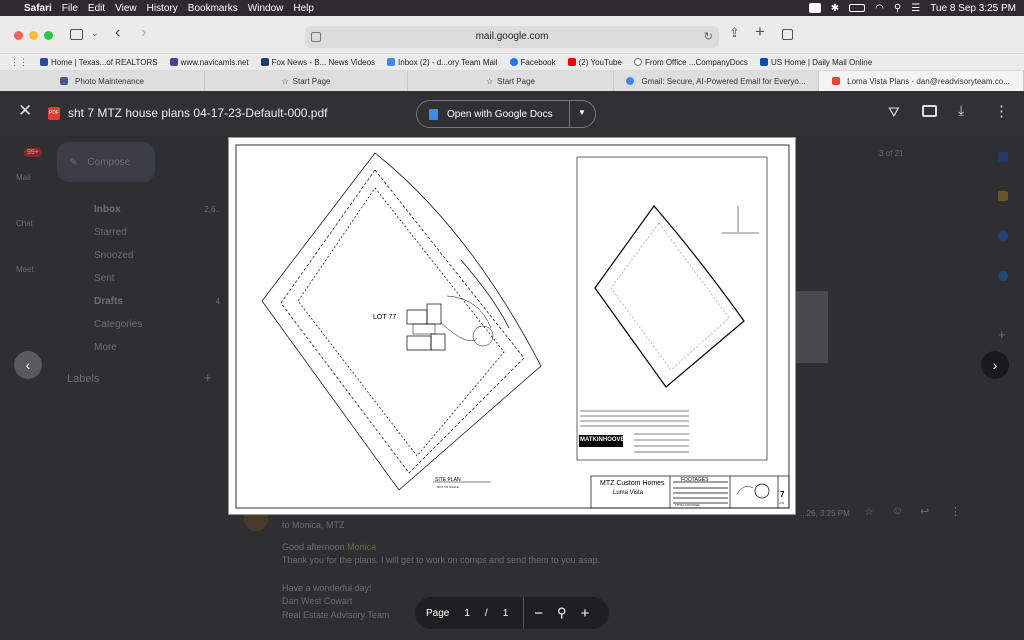 Image resolution: width=1024 pixels, height=640 pixels. I want to click on chevron-left-icon: ‹, so click(28, 365).